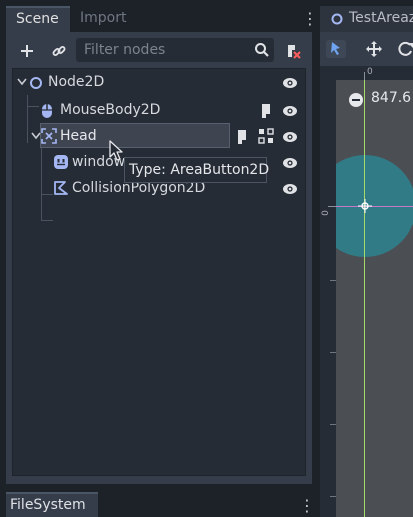 Image resolution: width=413 pixels, height=517 pixels. Describe the element at coordinates (164, 50) in the screenshot. I see `filter-nodes-input` at that location.